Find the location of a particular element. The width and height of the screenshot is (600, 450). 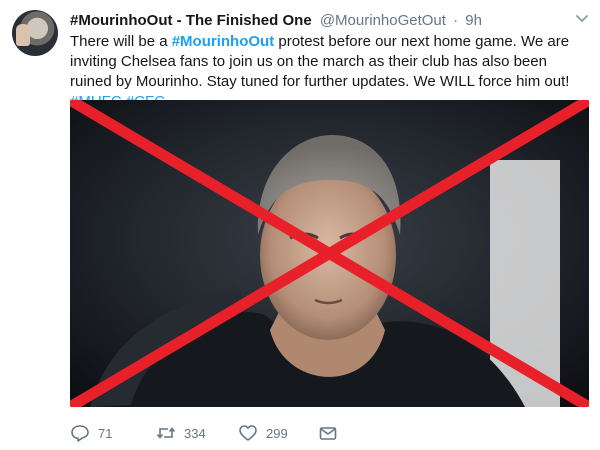

like-count: 299 is located at coordinates (277, 433).